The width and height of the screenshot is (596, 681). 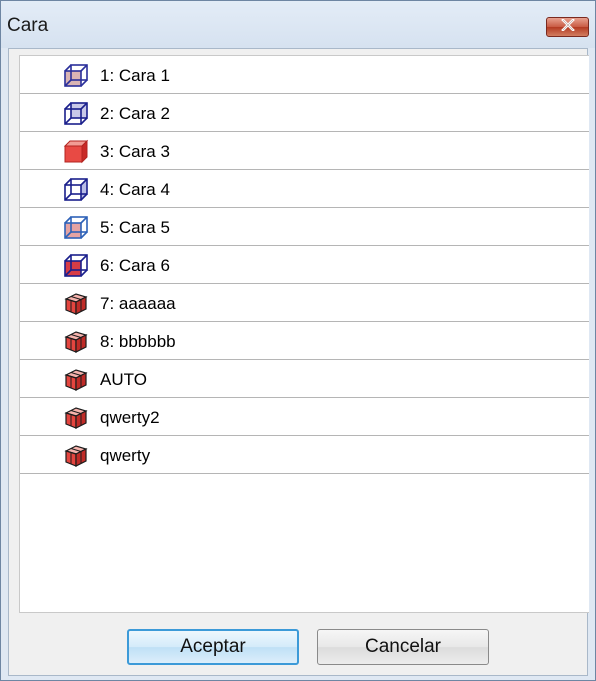 What do you see at coordinates (135, 113) in the screenshot?
I see `list-item-label: 2: Cara 2` at bounding box center [135, 113].